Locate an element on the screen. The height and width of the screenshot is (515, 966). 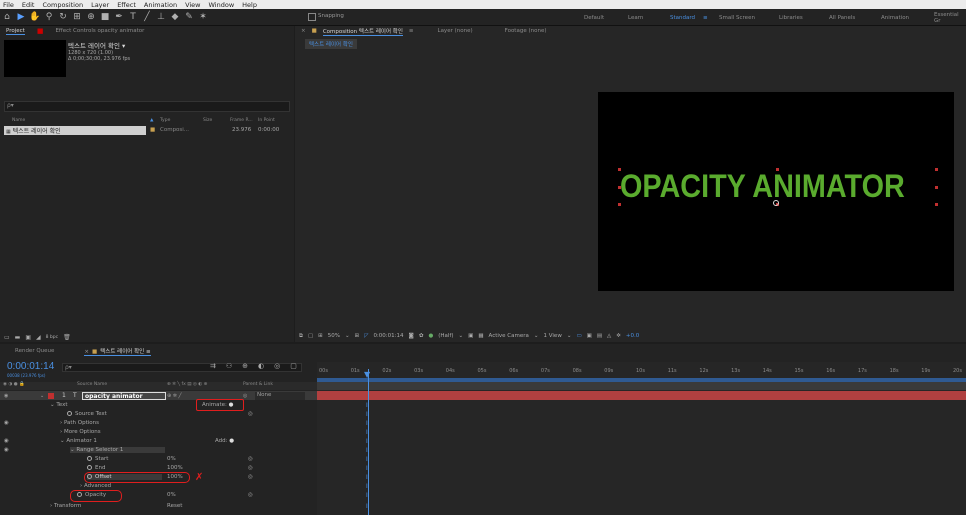
timeline-current-time: 0:00:01:14 is located at coordinates (30, 366).